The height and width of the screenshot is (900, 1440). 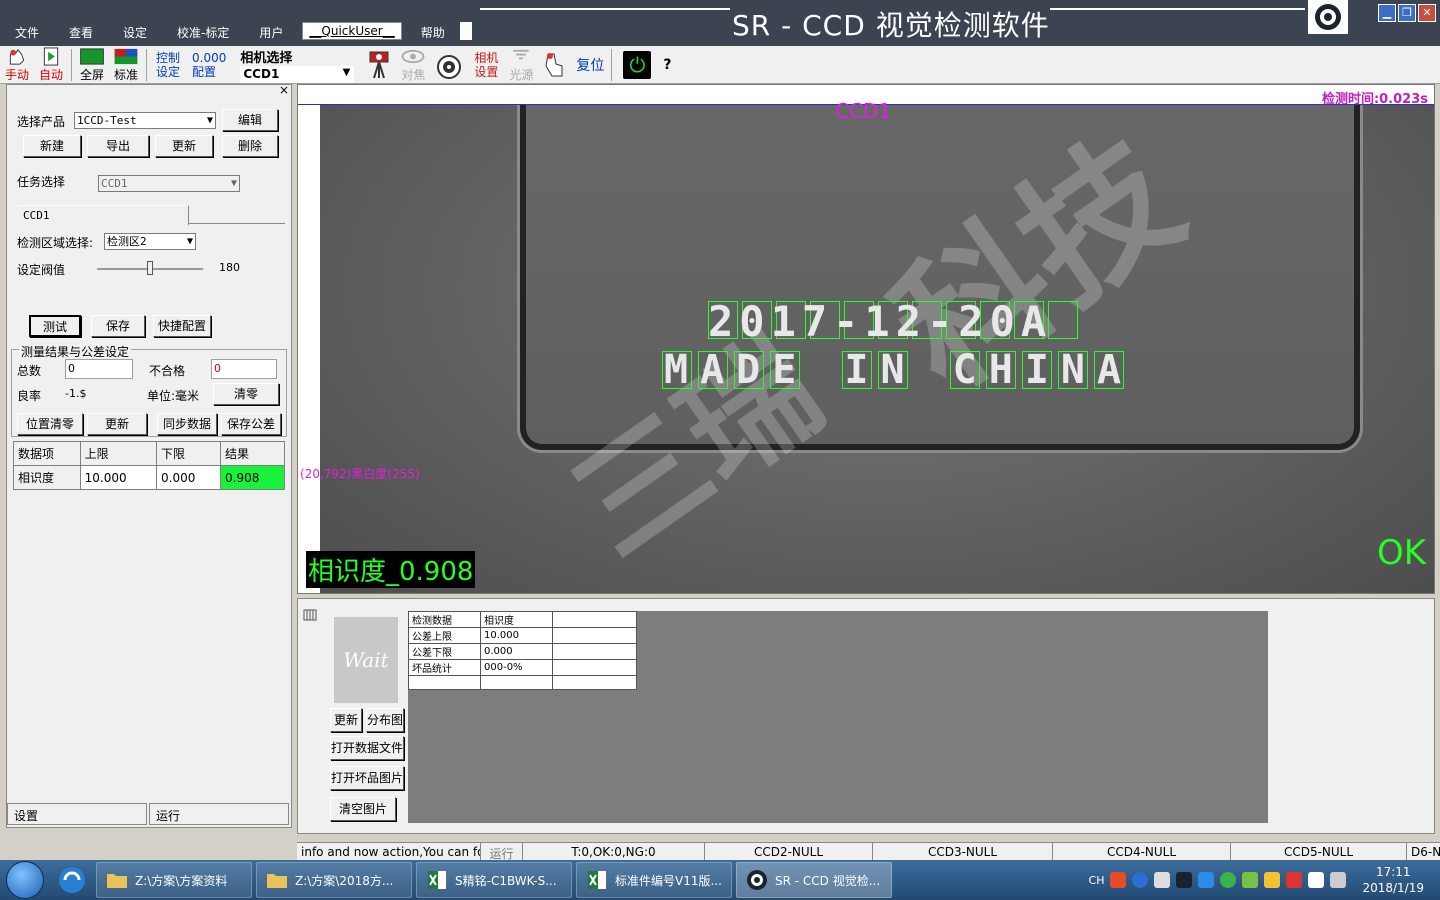 I want to click on table-row: 相识度 10.000 0.000 0.908, so click(x=149, y=477).